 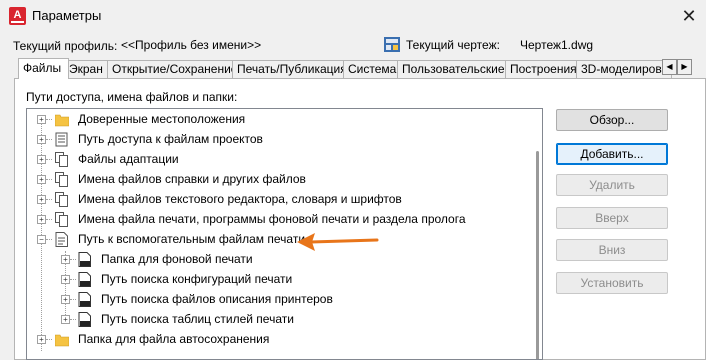 What do you see at coordinates (392, 44) in the screenshot?
I see `drawing-icon` at bounding box center [392, 44].